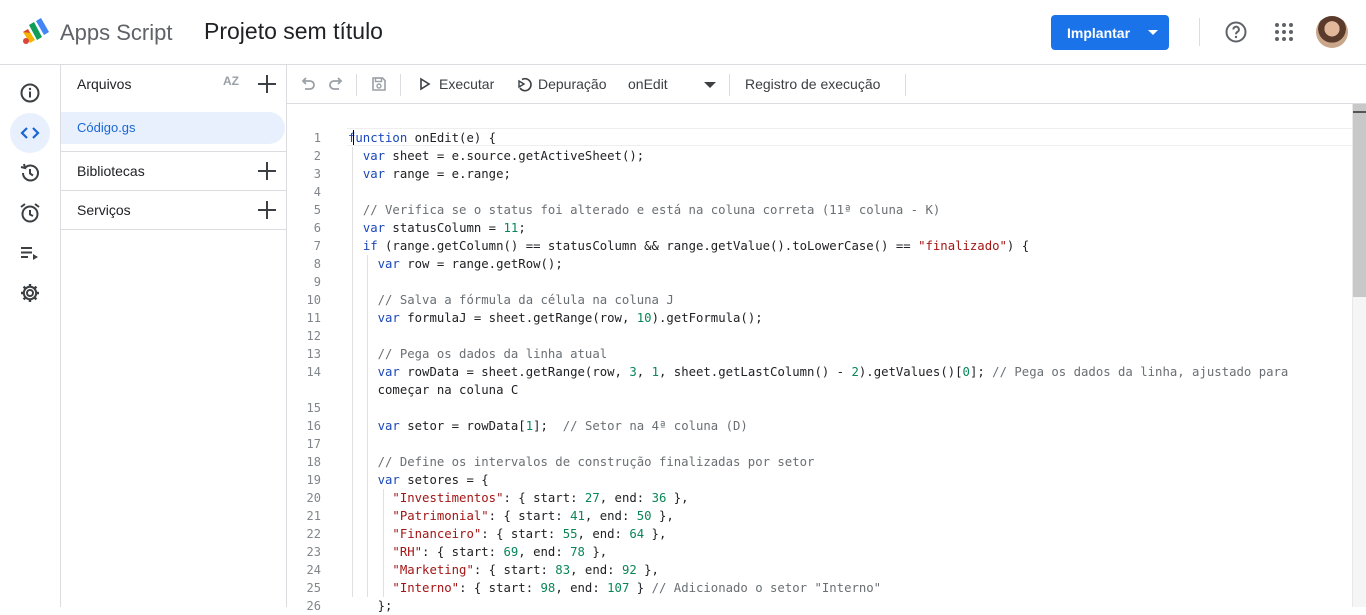 Image resolution: width=1366 pixels, height=615 pixels. What do you see at coordinates (317, 264) in the screenshot?
I see `line-number: 8` at bounding box center [317, 264].